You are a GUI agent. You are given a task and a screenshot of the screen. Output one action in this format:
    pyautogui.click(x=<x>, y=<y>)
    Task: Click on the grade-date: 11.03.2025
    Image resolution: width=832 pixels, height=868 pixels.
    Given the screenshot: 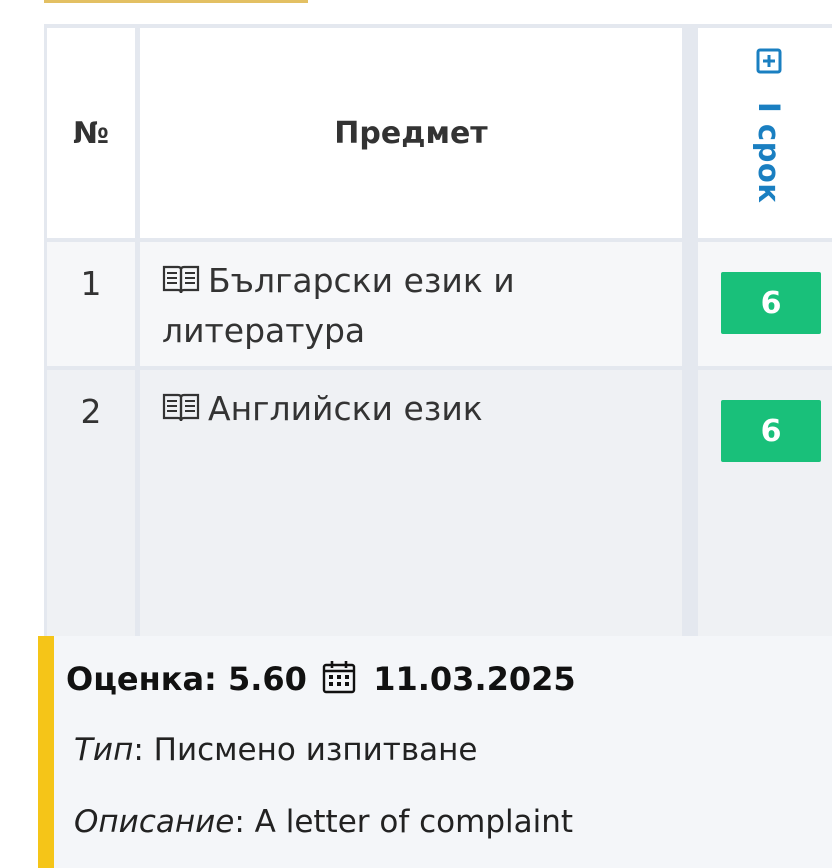 What is the action you would take?
    pyautogui.click(x=474, y=679)
    